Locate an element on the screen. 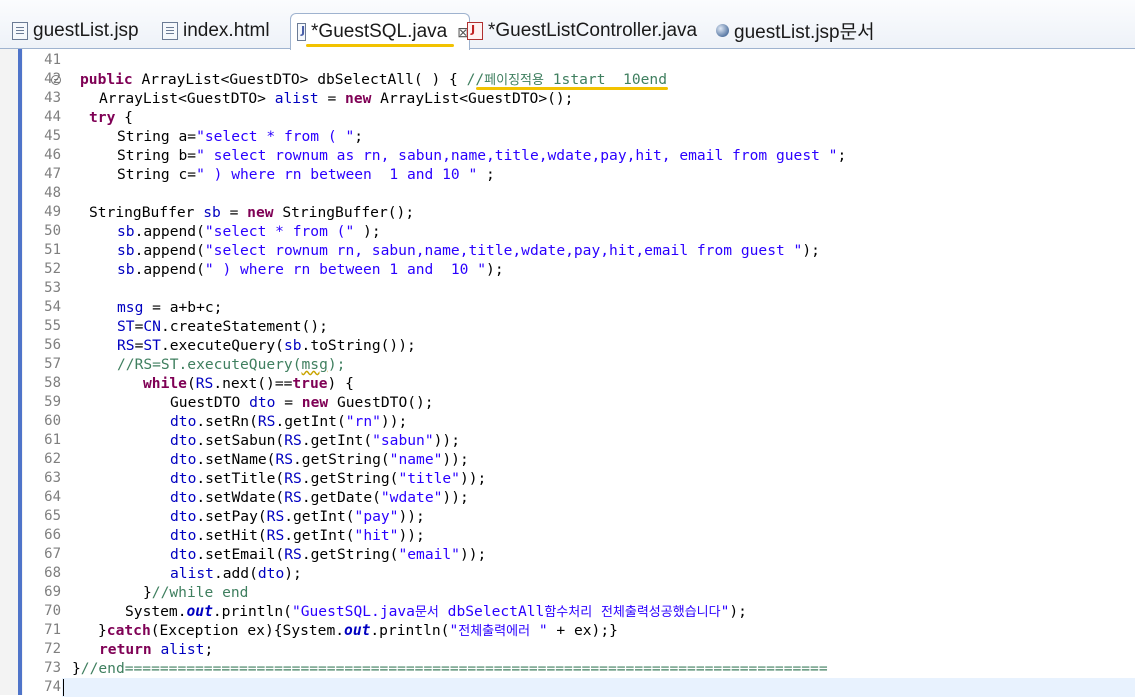  line-number: 53 is located at coordinates (52, 288).